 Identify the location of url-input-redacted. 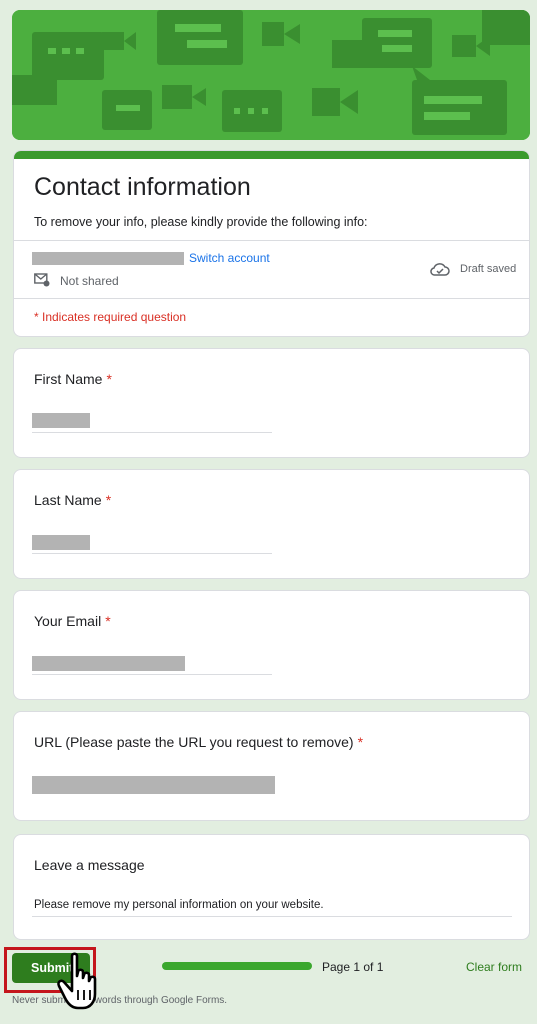
(153, 785).